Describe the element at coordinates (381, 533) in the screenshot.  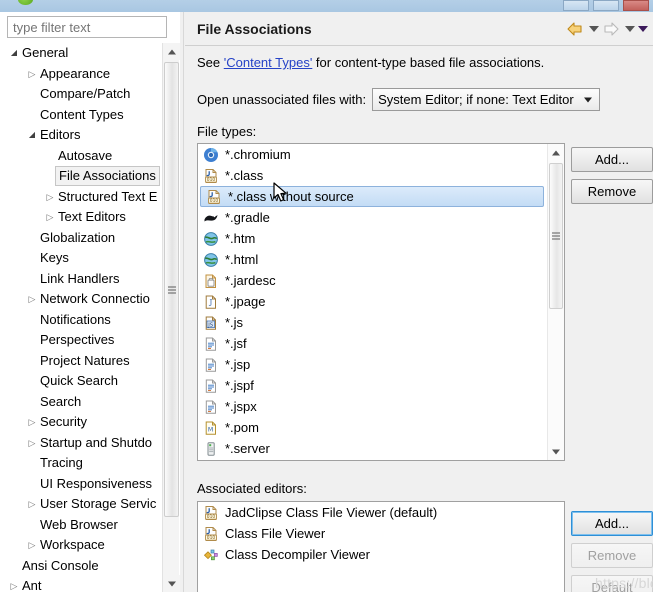
I see `associated-editor-row: 010 Class File Viewer` at that location.